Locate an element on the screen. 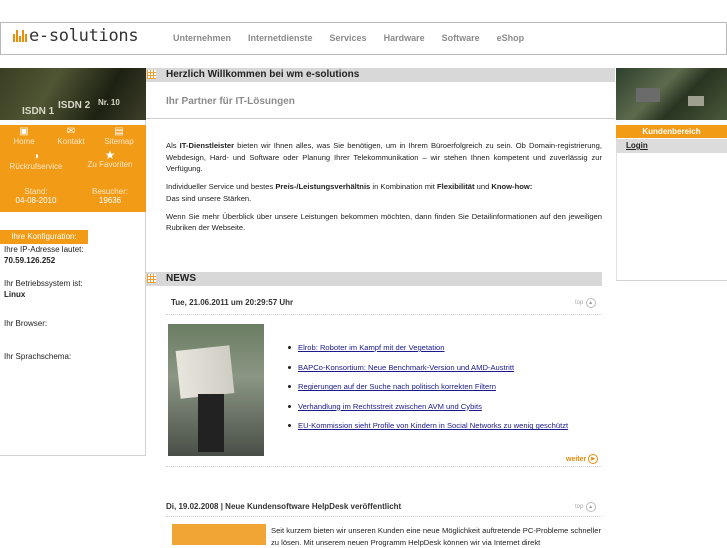 This screenshot has height=548, width=727. ip-value: 70.59.126.252 is located at coordinates (30, 260).